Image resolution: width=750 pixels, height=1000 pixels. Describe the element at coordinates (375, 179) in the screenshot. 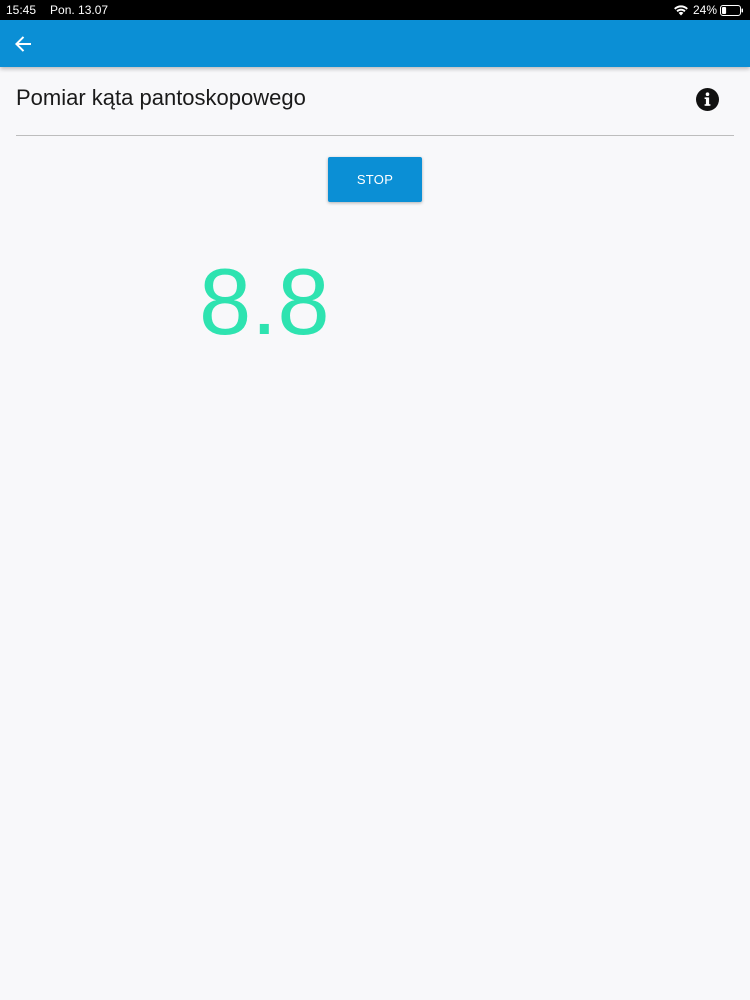

I see `stop-button: STOP` at that location.